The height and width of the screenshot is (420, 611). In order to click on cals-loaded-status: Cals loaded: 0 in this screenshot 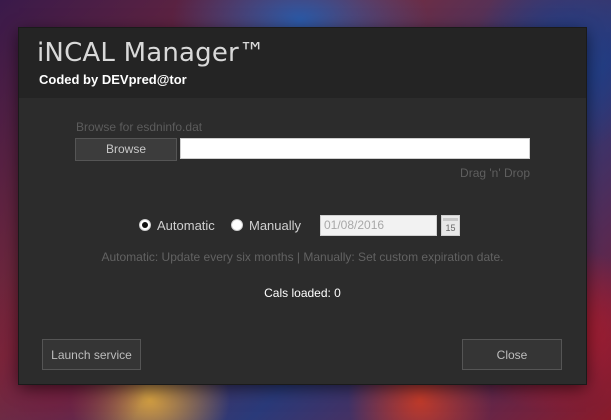, I will do `click(302, 293)`.